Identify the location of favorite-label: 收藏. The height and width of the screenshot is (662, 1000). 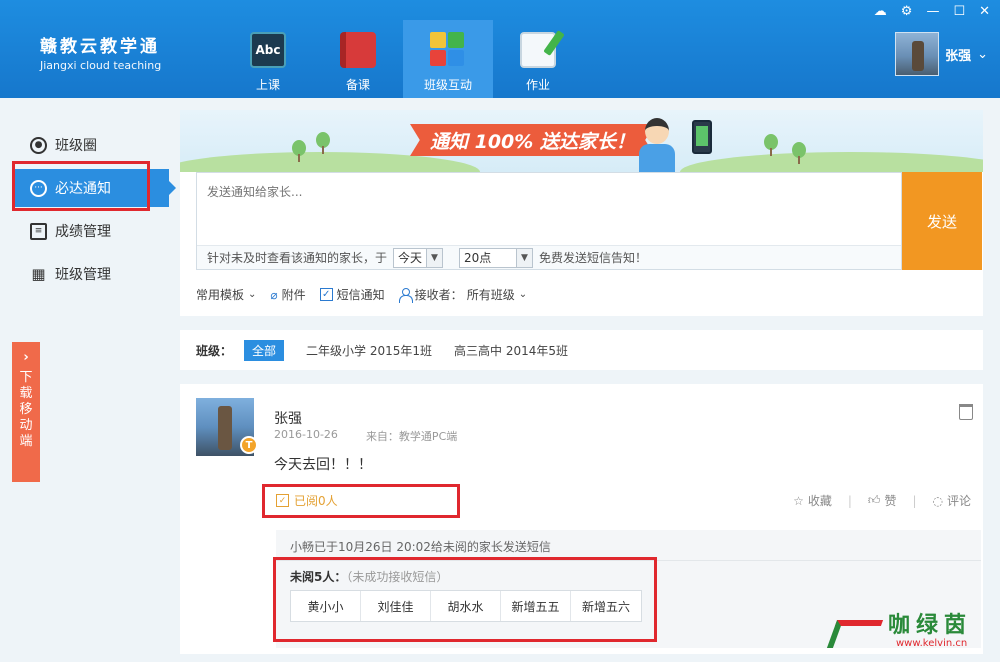
(819, 501).